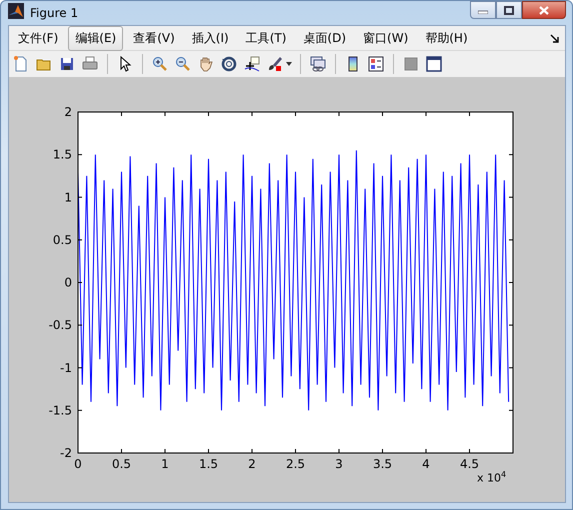 The height and width of the screenshot is (510, 573). I want to click on x-tick-label: 3.5, so click(382, 464).